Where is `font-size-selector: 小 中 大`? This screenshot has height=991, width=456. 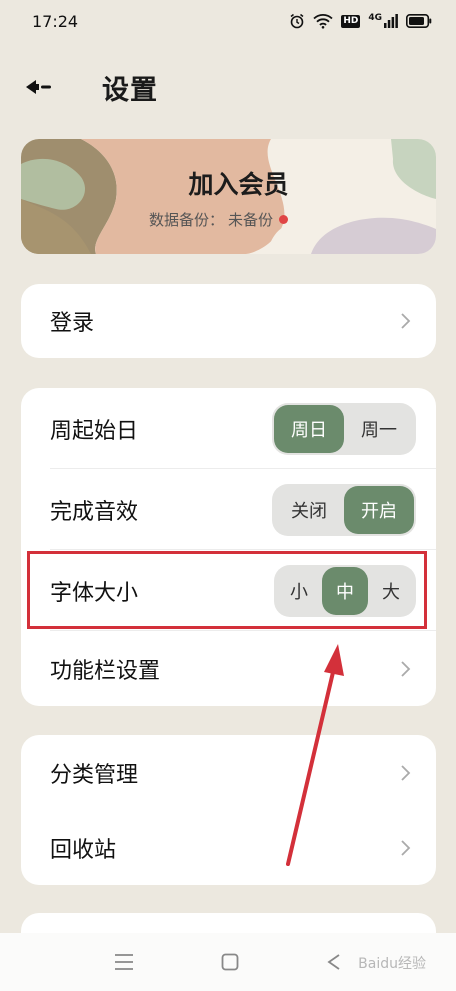 font-size-selector: 小 中 大 is located at coordinates (345, 590).